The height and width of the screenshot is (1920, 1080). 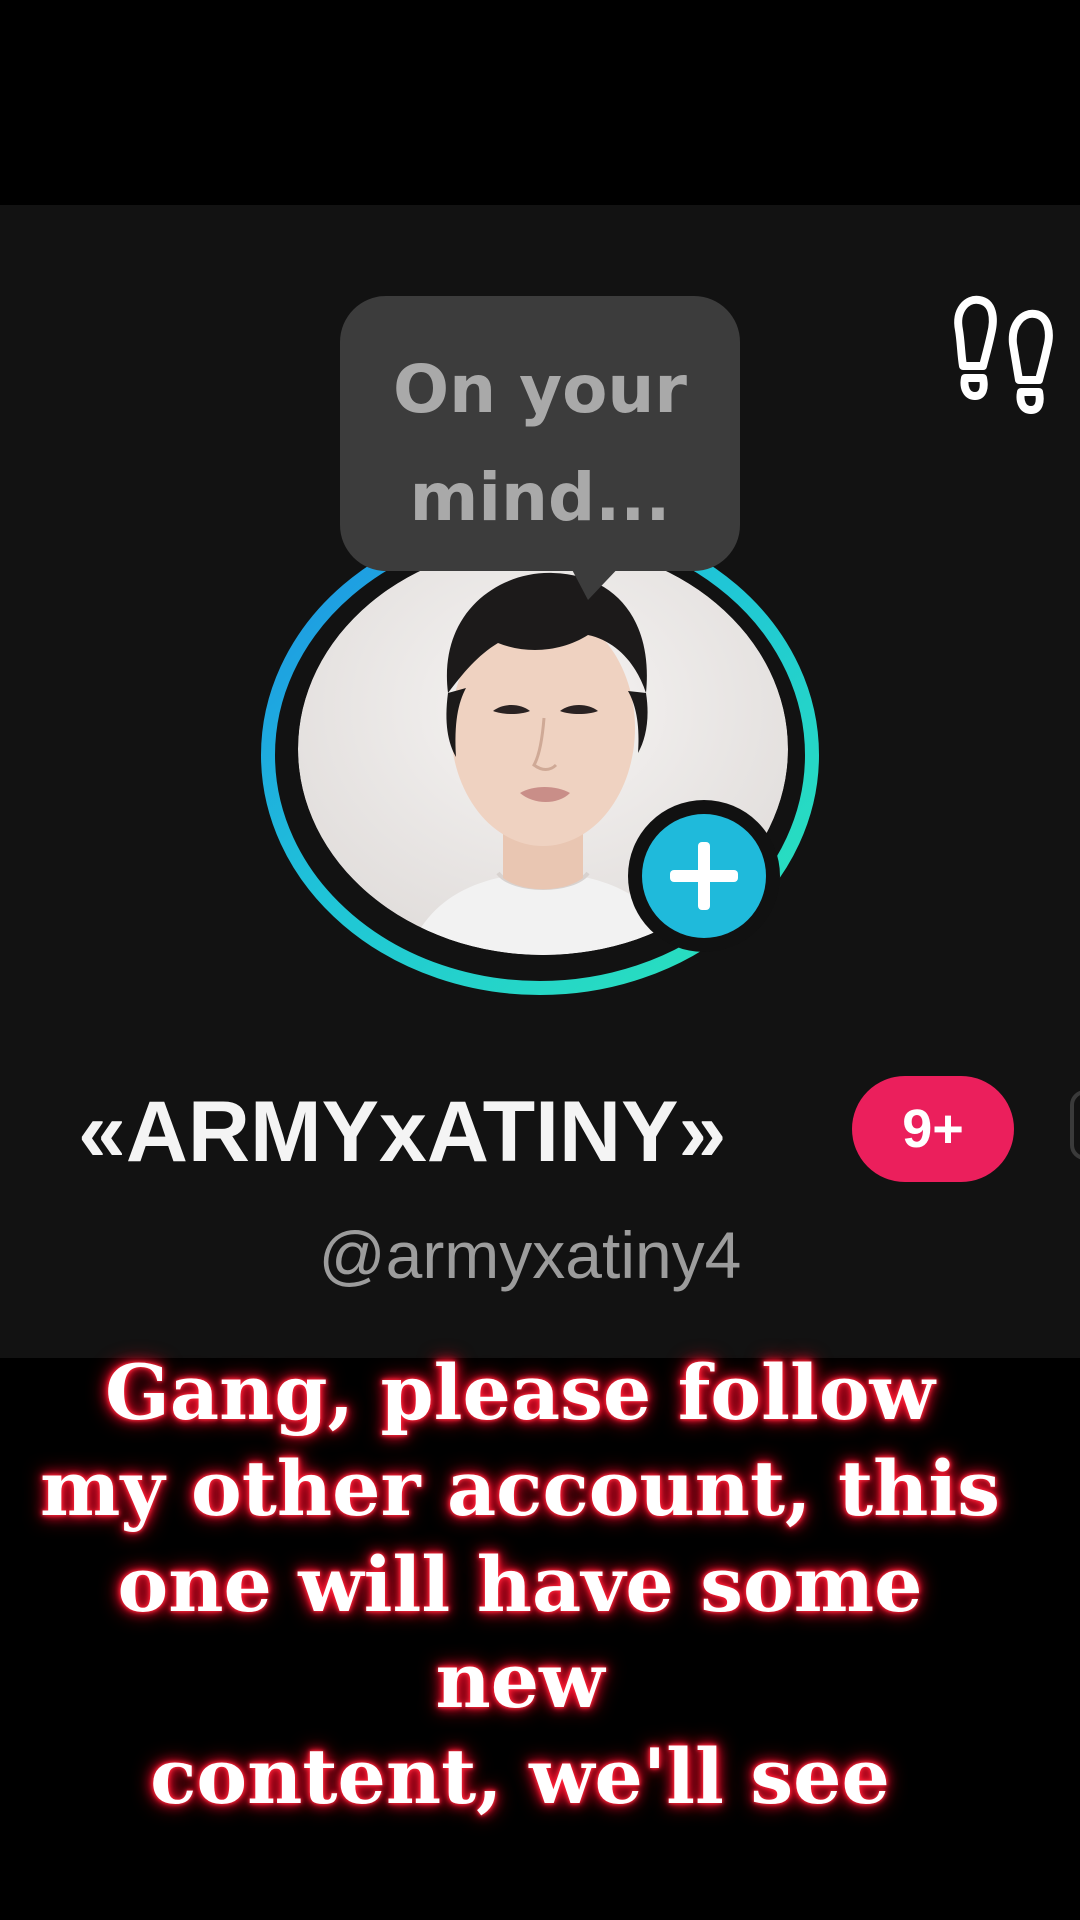 What do you see at coordinates (520, 1632) in the screenshot?
I see `caption-line: one will have some new` at bounding box center [520, 1632].